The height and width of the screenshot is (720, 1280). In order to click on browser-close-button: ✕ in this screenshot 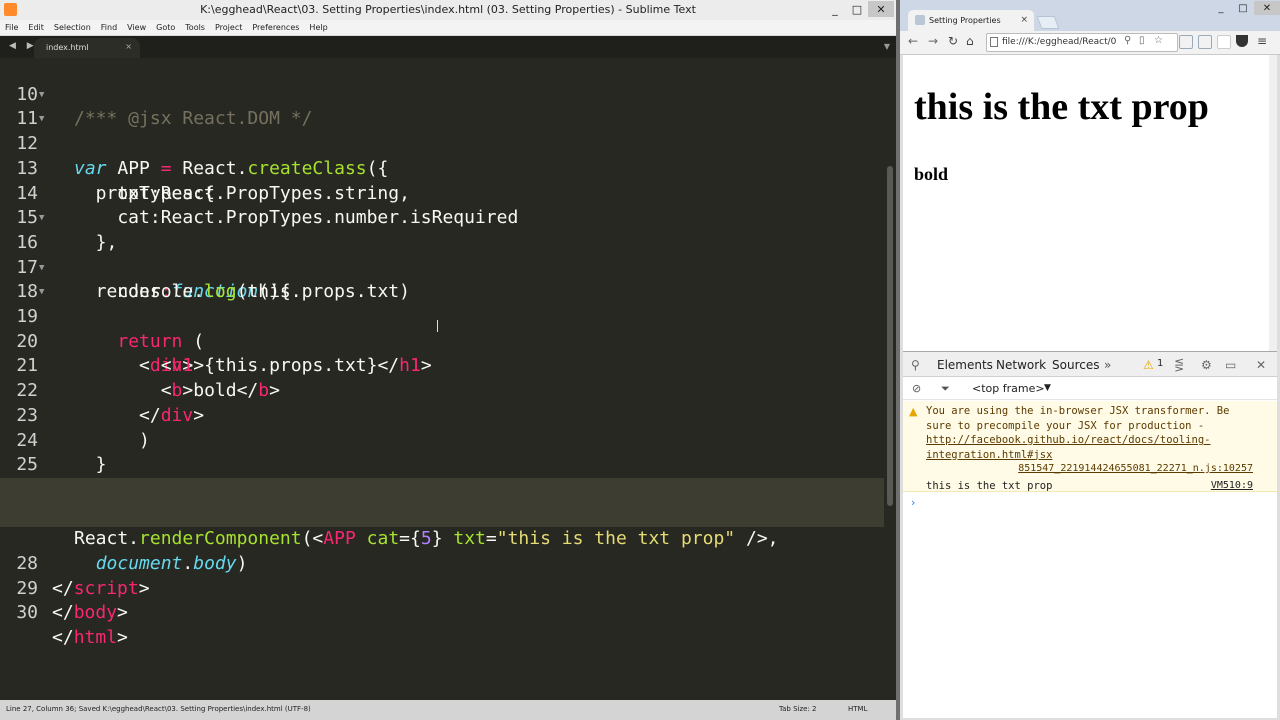, I will do `click(1267, 8)`.